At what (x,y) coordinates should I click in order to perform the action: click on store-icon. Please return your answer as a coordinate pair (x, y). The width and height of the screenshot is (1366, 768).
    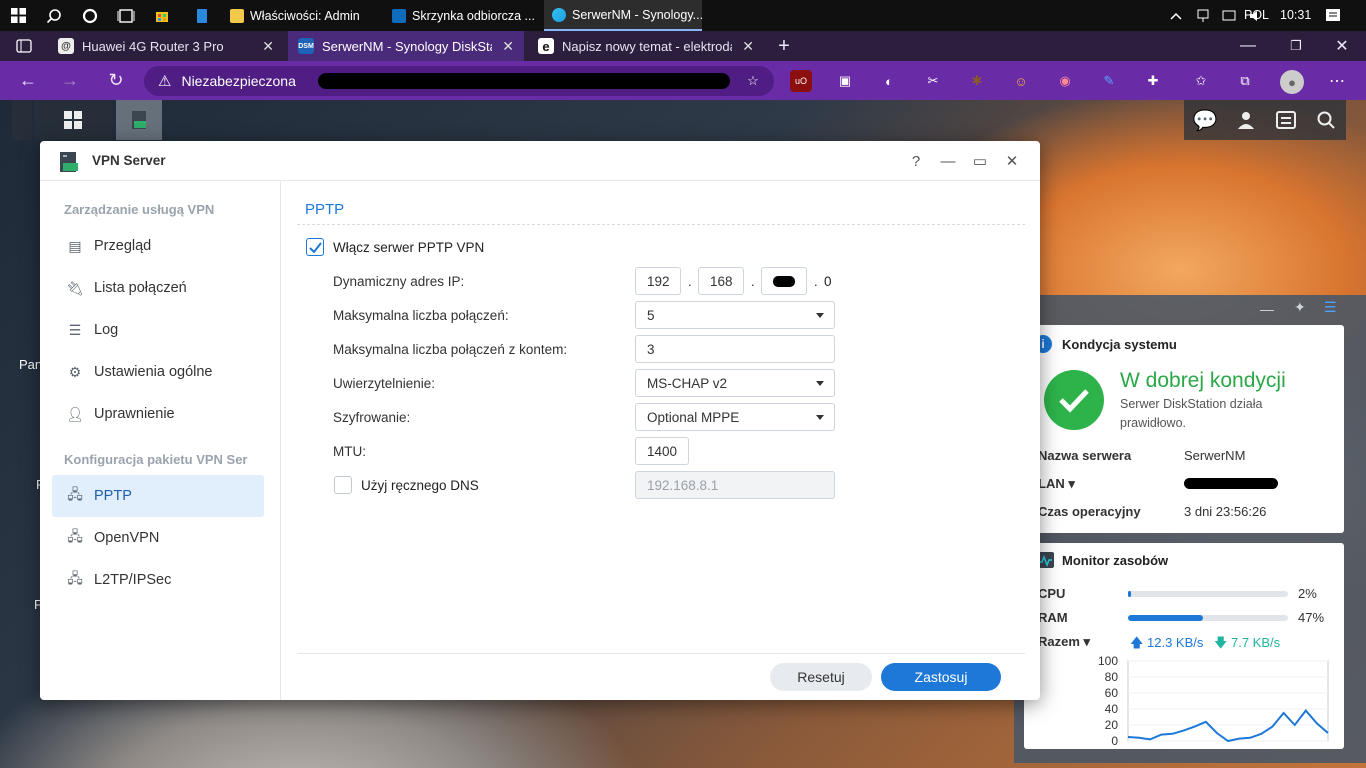
    Looking at the image, I should click on (162, 15).